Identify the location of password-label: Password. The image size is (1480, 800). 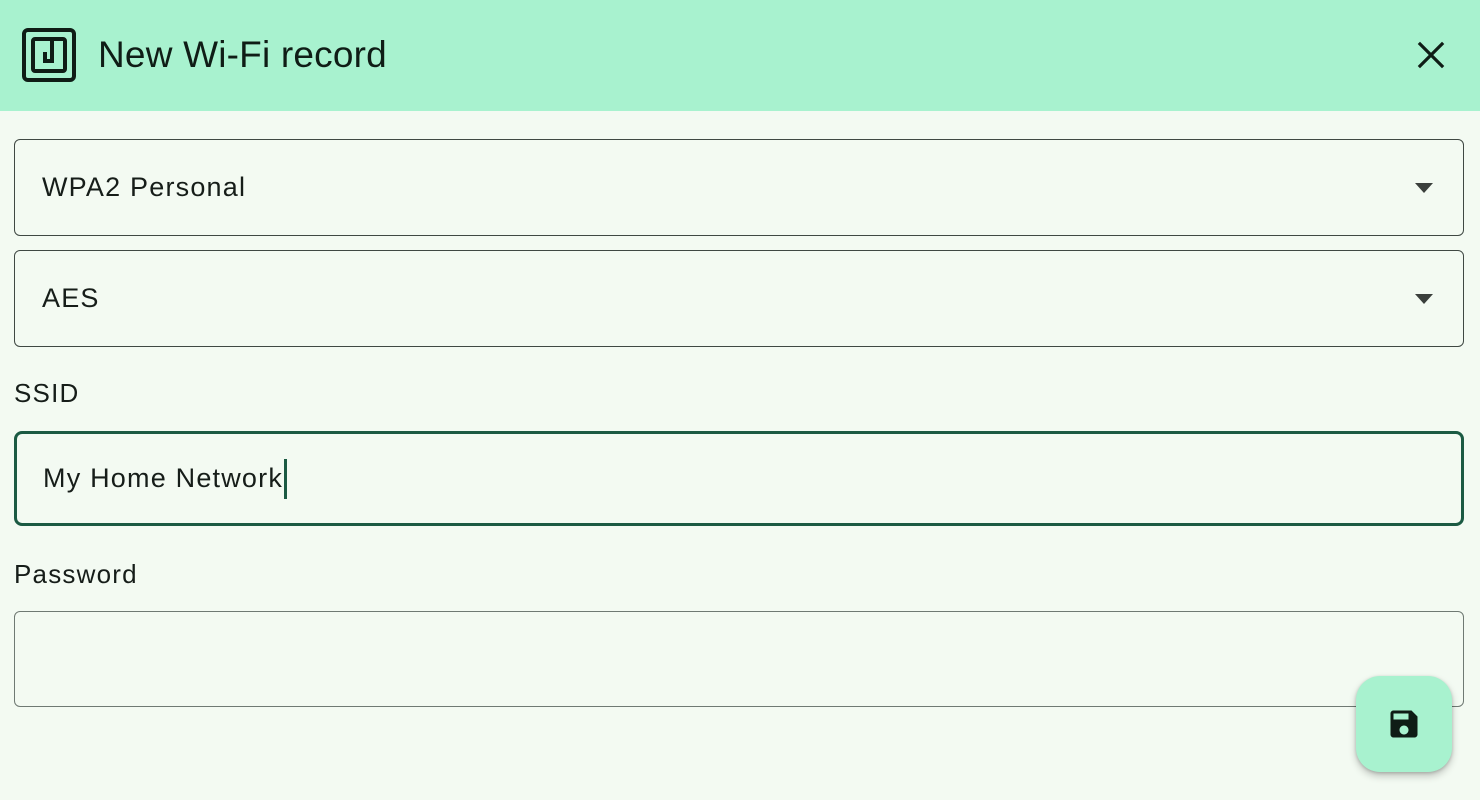
(76, 574).